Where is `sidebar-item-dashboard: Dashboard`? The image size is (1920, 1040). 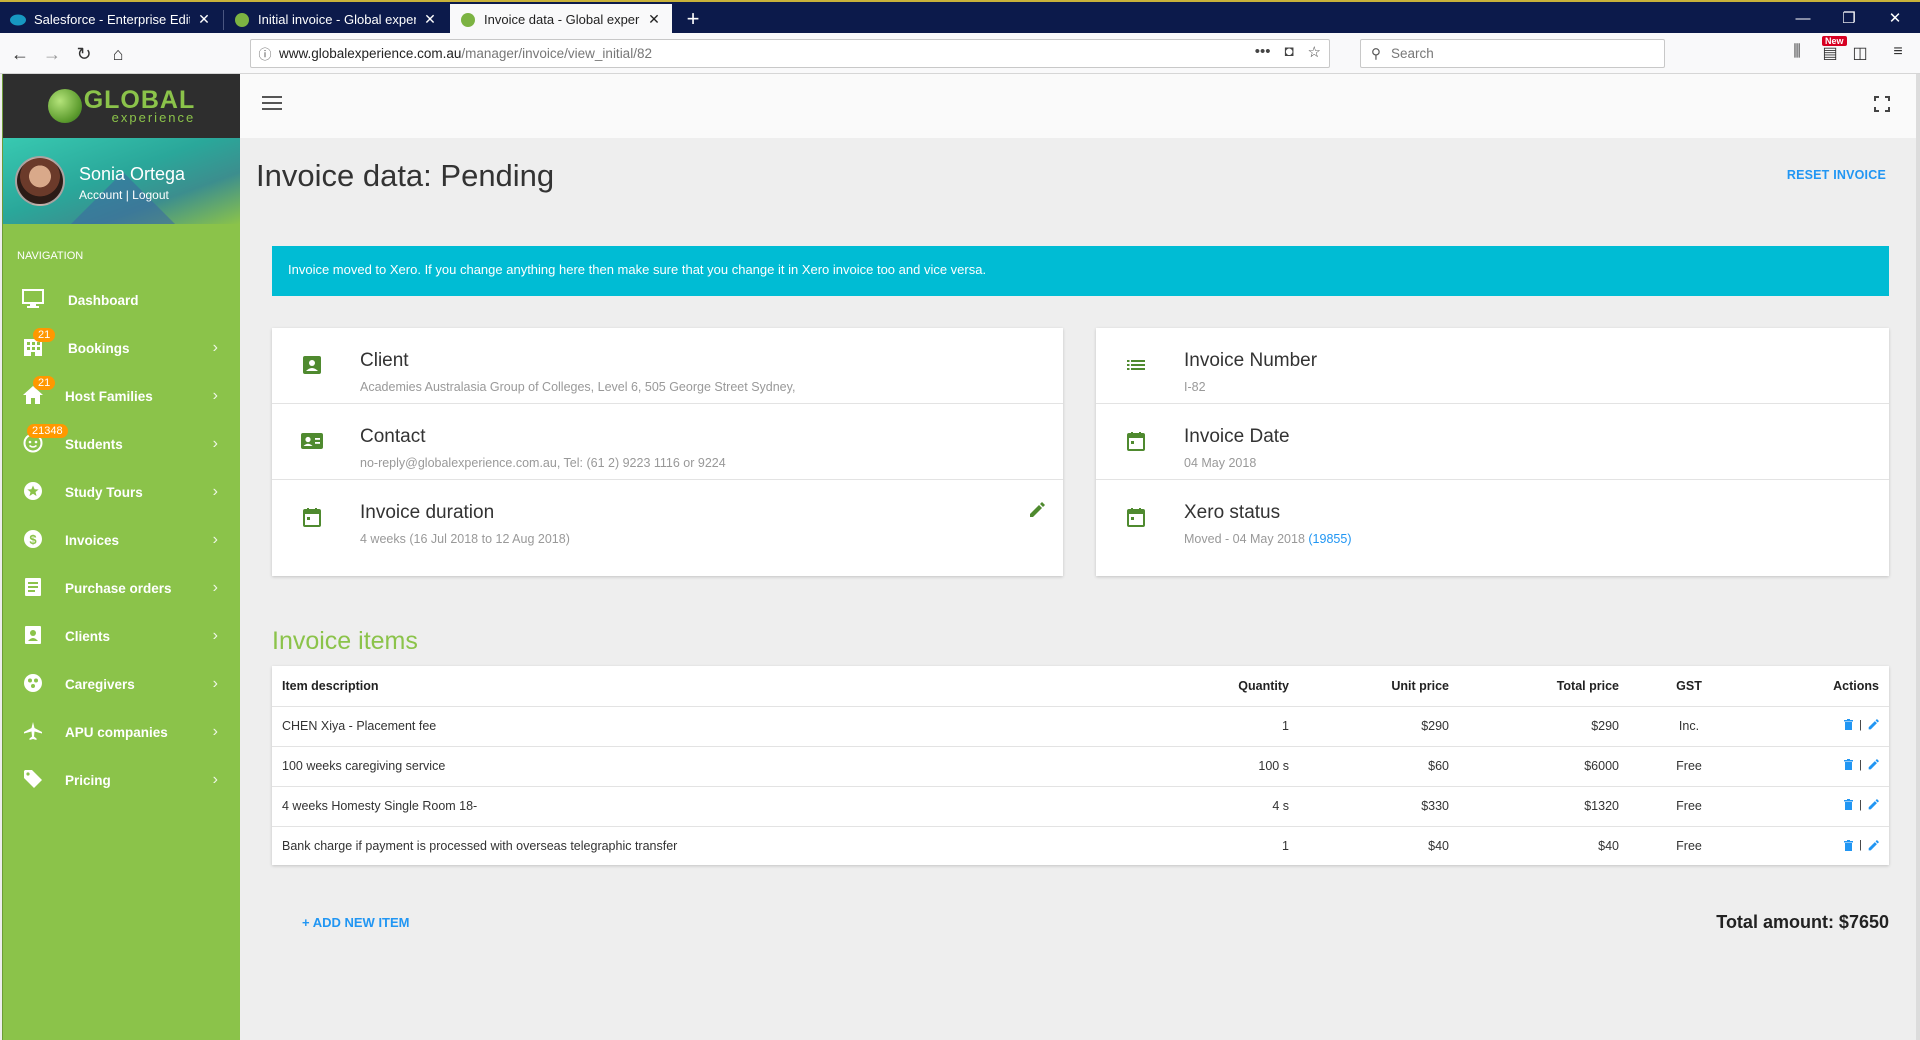
sidebar-item-dashboard: Dashboard is located at coordinates (121, 300).